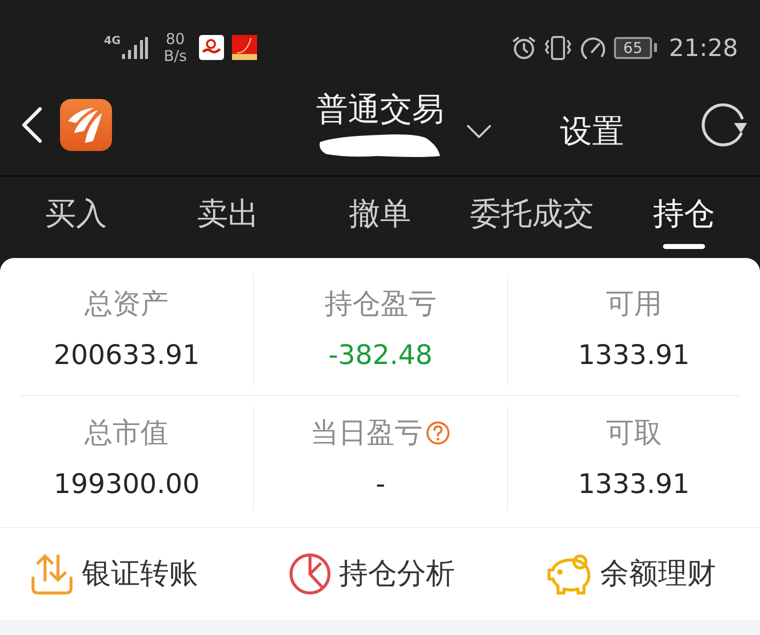  What do you see at coordinates (438, 432) in the screenshot?
I see `help-icon` at bounding box center [438, 432].